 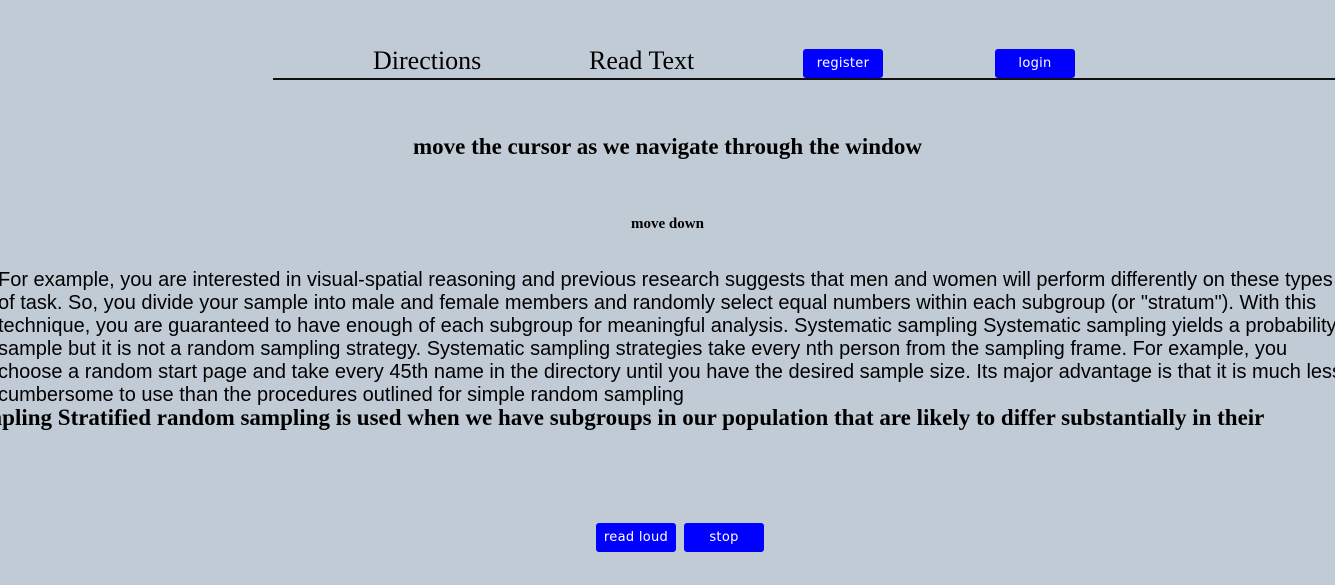 What do you see at coordinates (641, 61) in the screenshot?
I see `nav-link-read-text: Read Text` at bounding box center [641, 61].